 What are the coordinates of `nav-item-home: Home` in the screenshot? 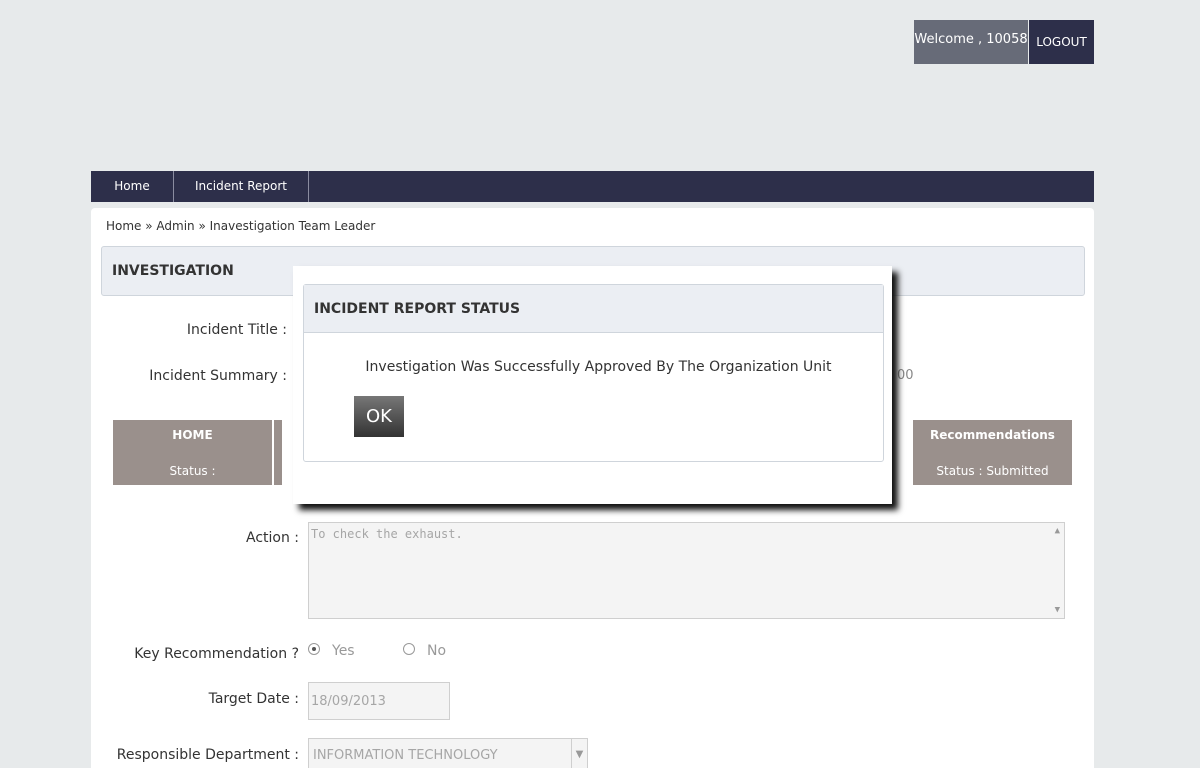 It's located at (132, 186).